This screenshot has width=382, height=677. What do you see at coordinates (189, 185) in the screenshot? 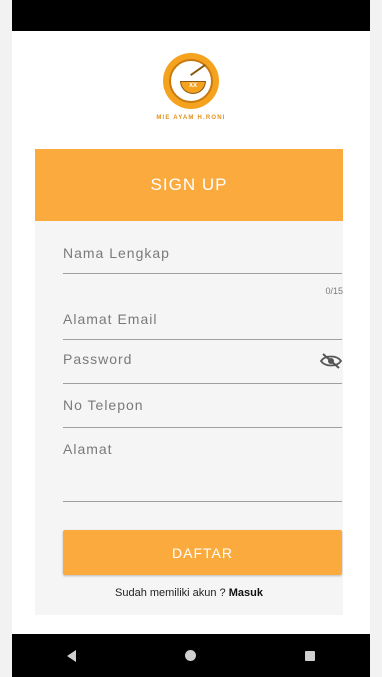
I see `signup-header: SIGN UP` at bounding box center [189, 185].